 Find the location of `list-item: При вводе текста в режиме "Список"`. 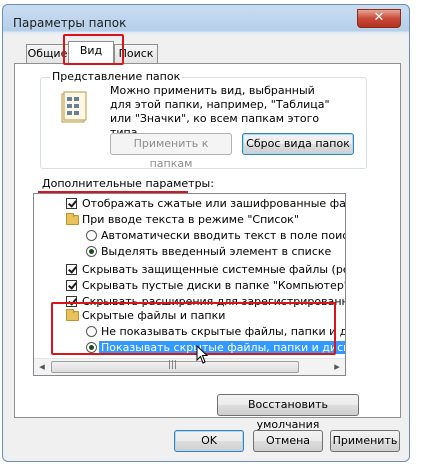

list-item: При вводе текста в режиме "Список" is located at coordinates (182, 220).